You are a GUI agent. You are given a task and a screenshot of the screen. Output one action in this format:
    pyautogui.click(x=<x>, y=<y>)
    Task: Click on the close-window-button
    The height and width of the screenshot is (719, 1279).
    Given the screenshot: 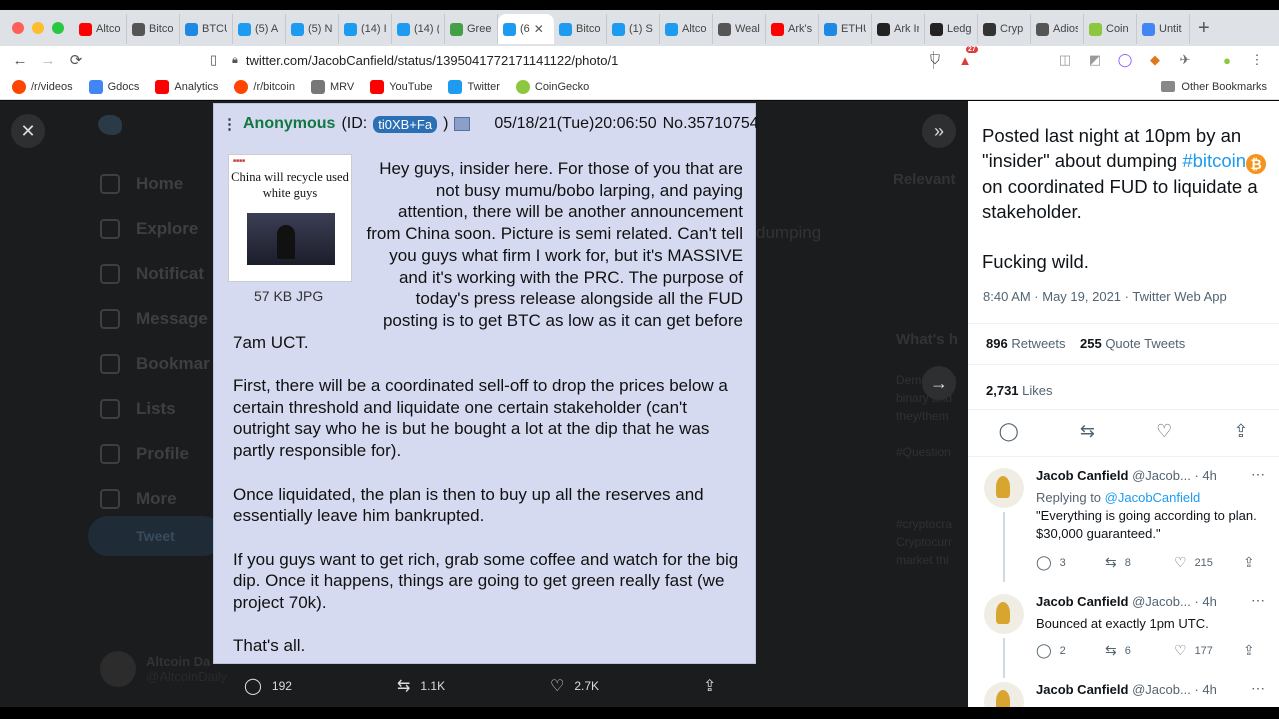 What is the action you would take?
    pyautogui.click(x=18, y=28)
    